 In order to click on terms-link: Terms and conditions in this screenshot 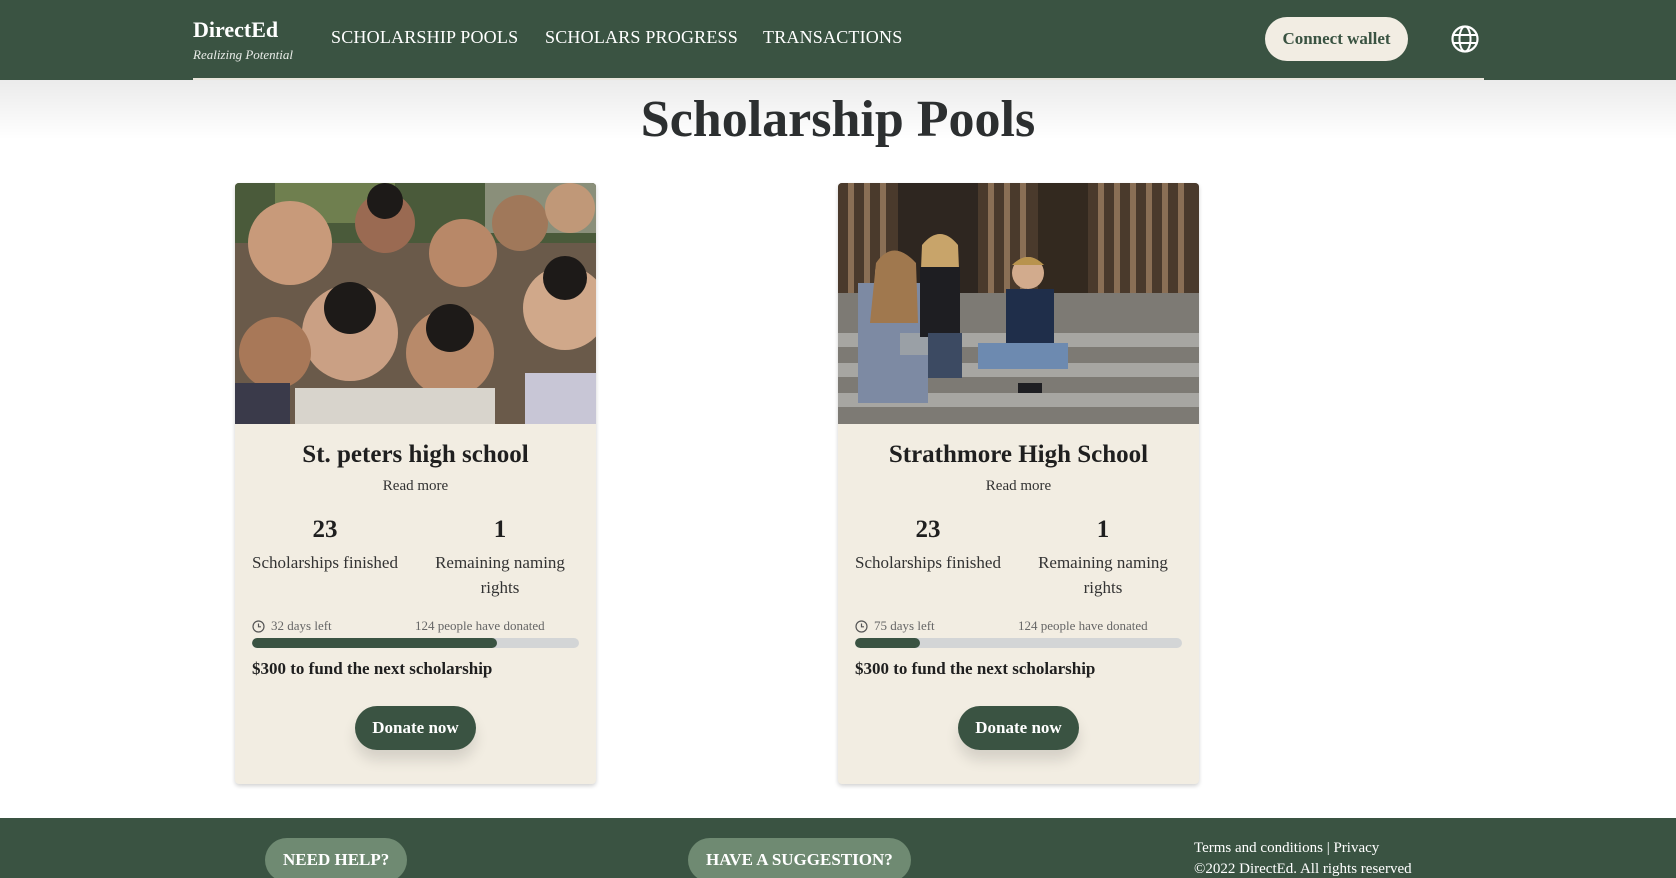, I will do `click(1258, 848)`.